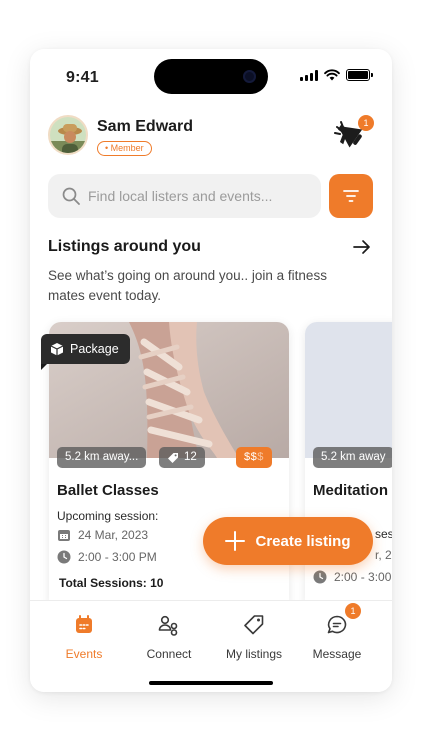 This screenshot has height=750, width=422. Describe the element at coordinates (168, 625) in the screenshot. I see `people-icon` at that location.